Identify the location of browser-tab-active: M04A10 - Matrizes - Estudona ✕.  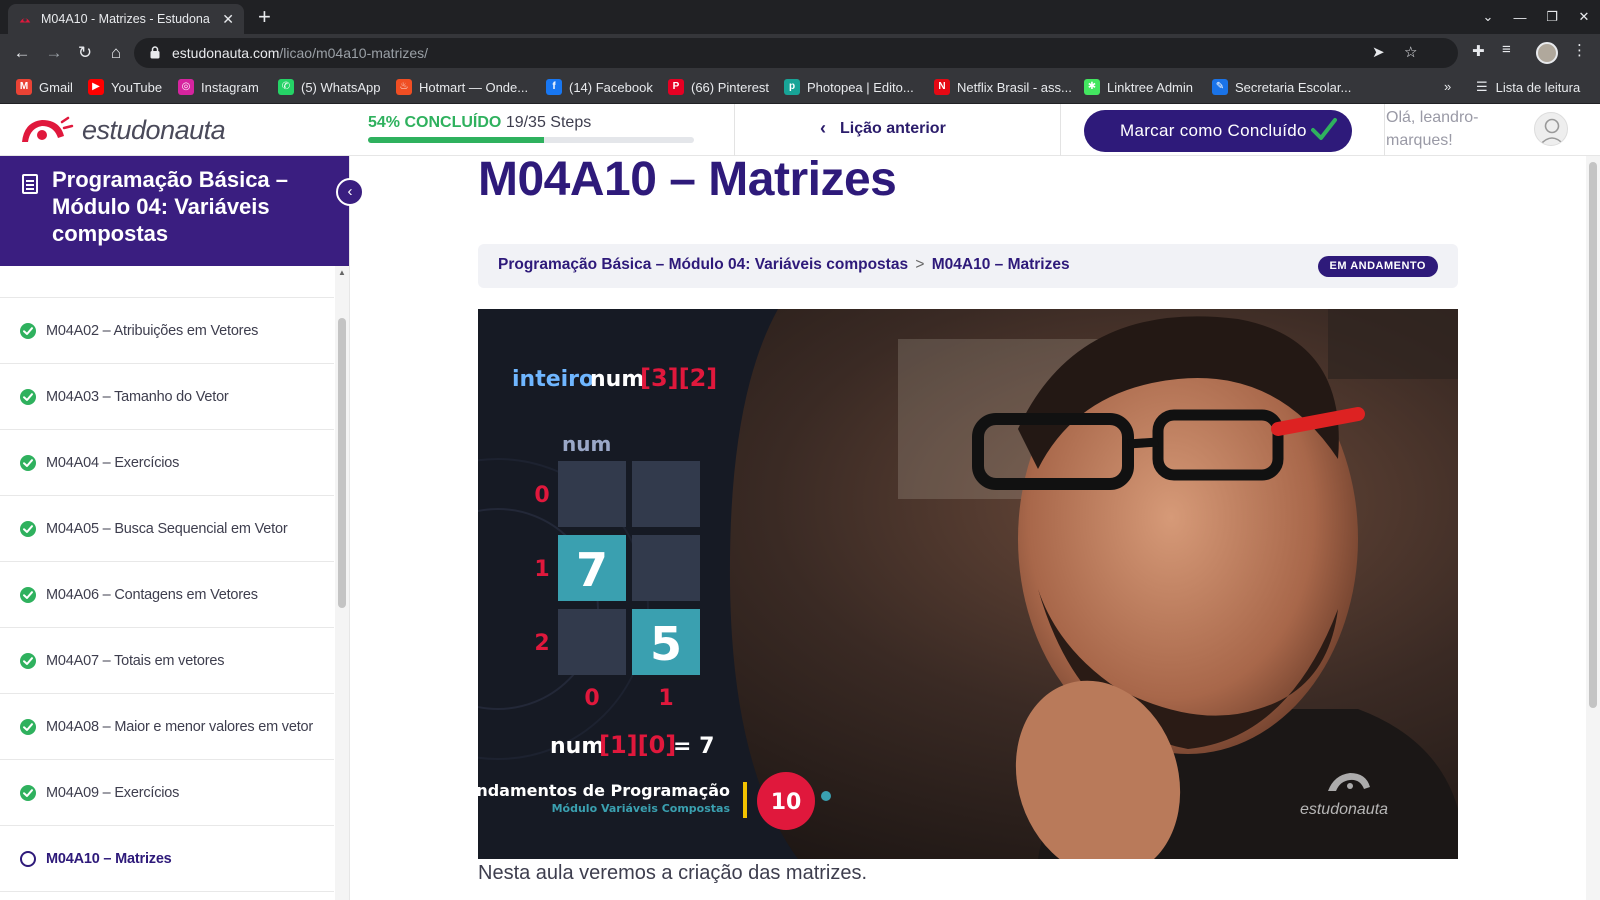
(126, 19).